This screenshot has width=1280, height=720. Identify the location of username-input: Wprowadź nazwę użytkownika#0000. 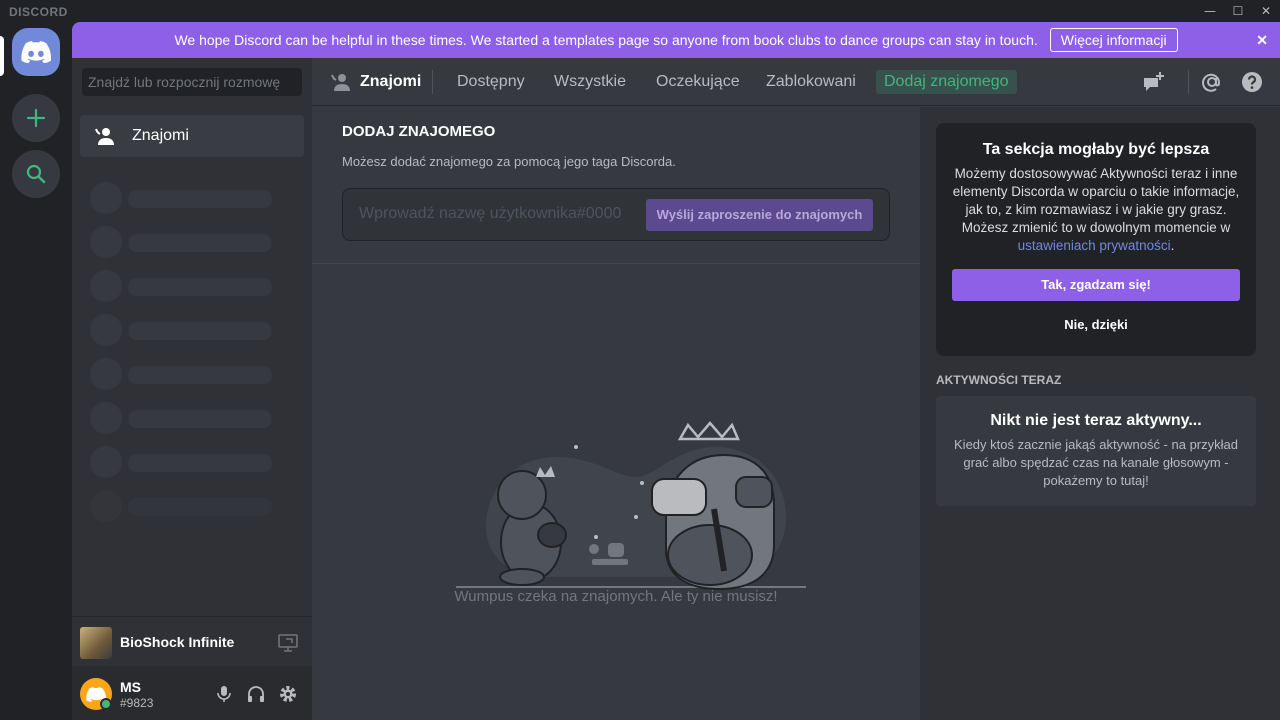
(495, 214).